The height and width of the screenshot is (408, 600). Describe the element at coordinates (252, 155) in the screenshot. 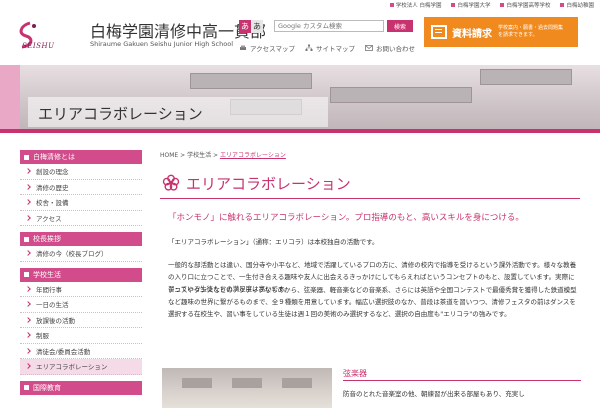

I see `breadcrumb-current: エリアコラボレーション` at that location.